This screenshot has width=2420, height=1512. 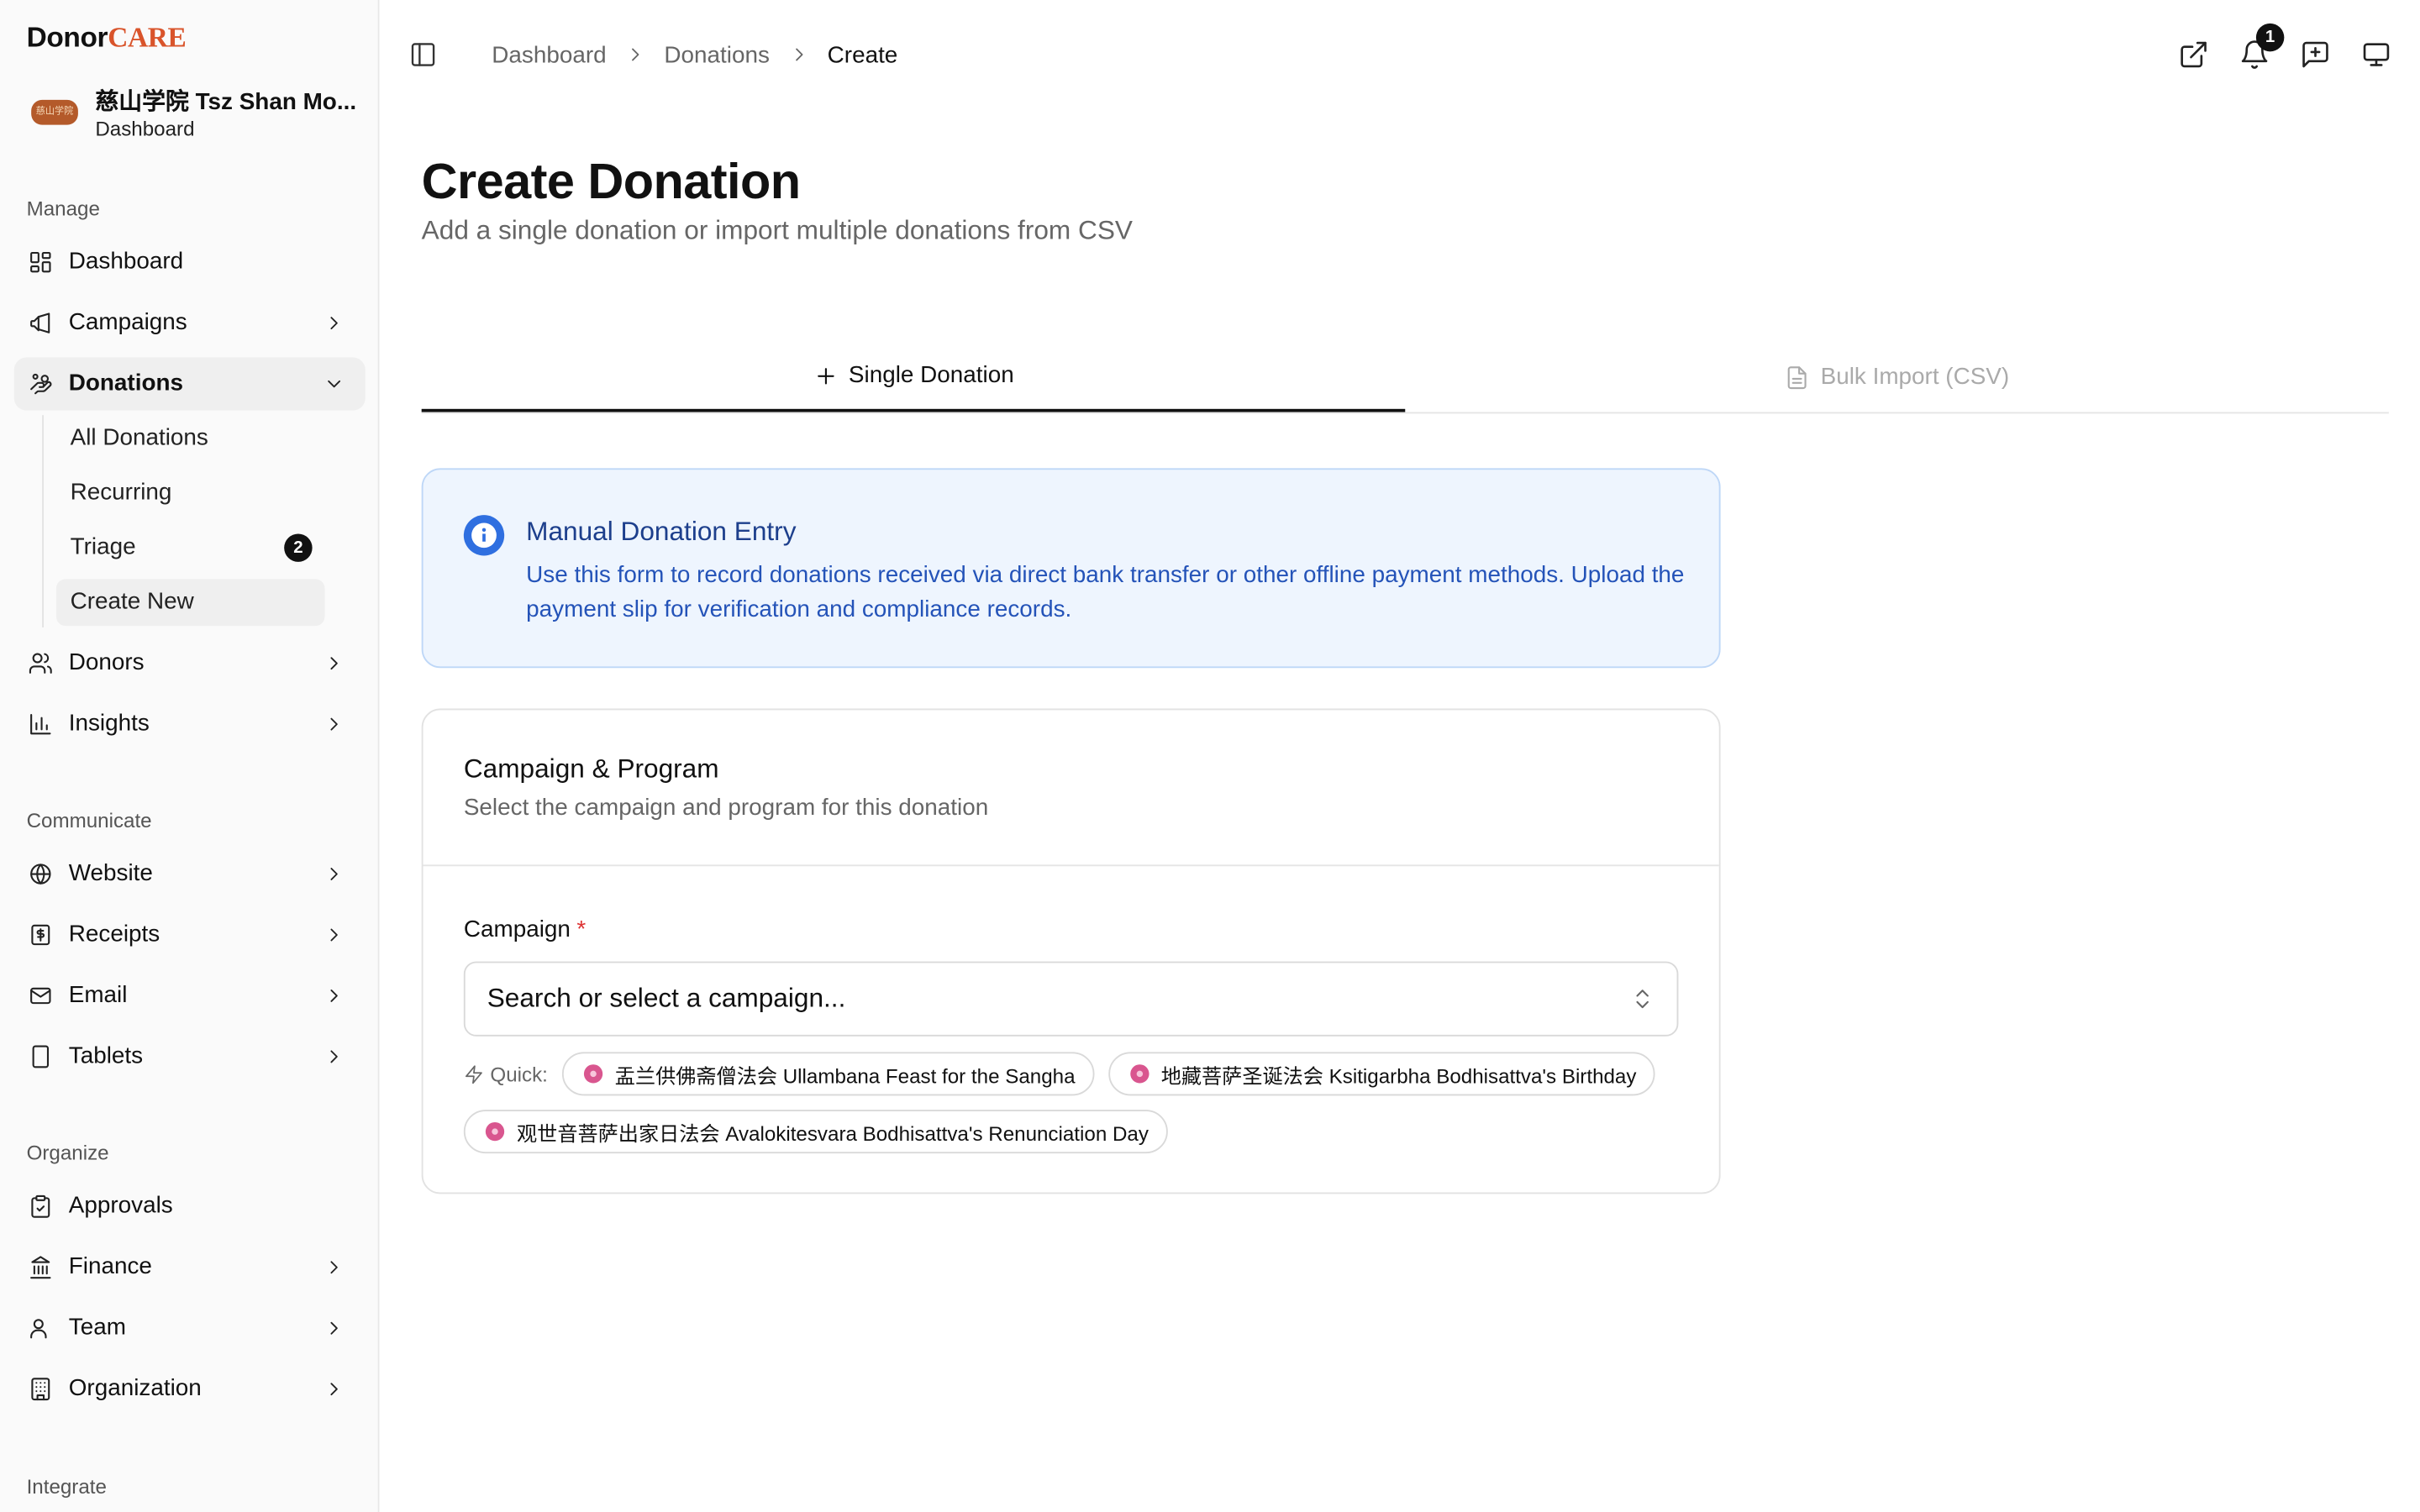 What do you see at coordinates (139, 437) in the screenshot?
I see `sidebar-subitem-label: All Donations` at bounding box center [139, 437].